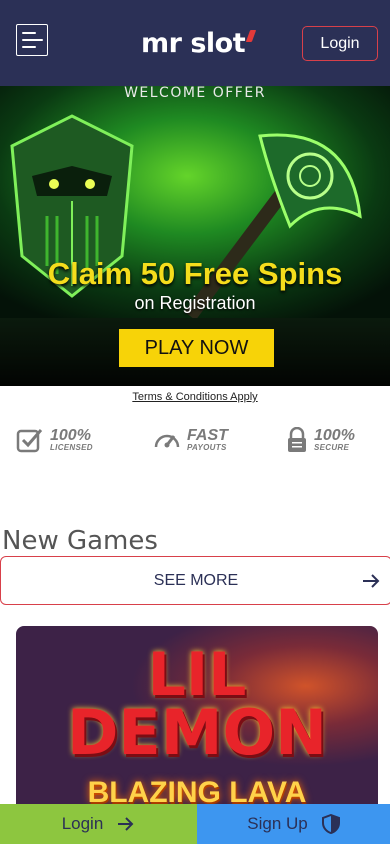  I want to click on badge-licensed-small: LICENSED, so click(71, 447).